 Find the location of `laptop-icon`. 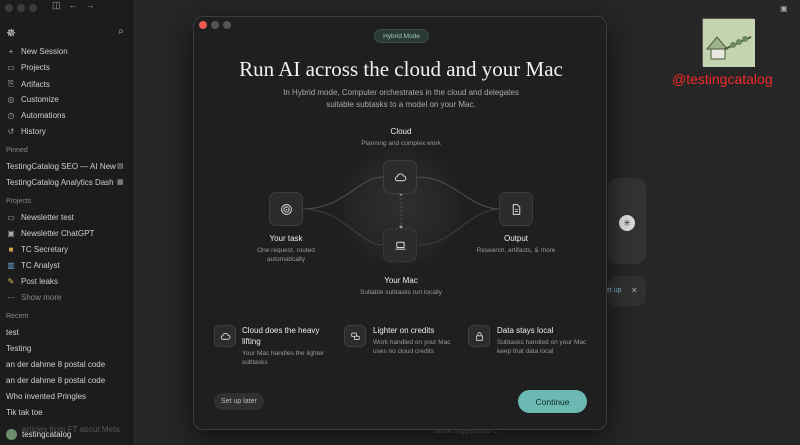

laptop-icon is located at coordinates (400, 245).